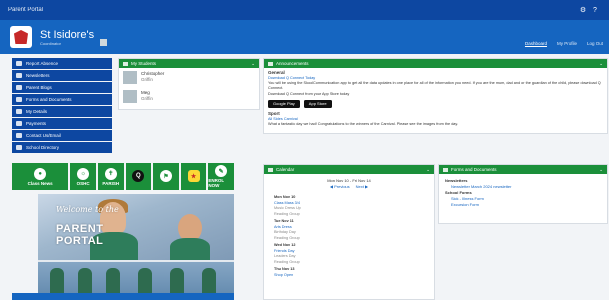 This screenshot has width=609, height=300. Describe the element at coordinates (87, 209) in the screenshot. I see `banner-welcome: Welcome to the` at that location.